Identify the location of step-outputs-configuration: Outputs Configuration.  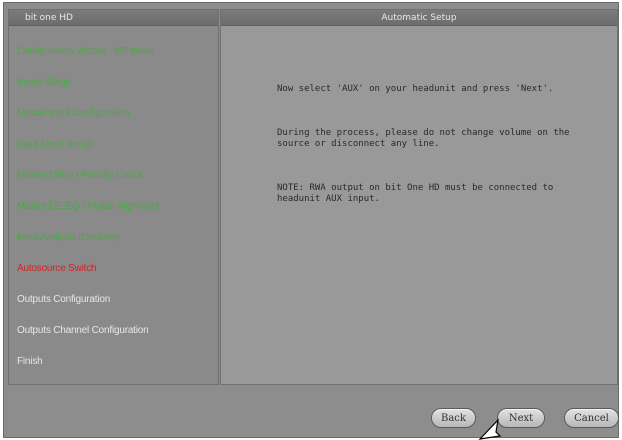
(63, 299).